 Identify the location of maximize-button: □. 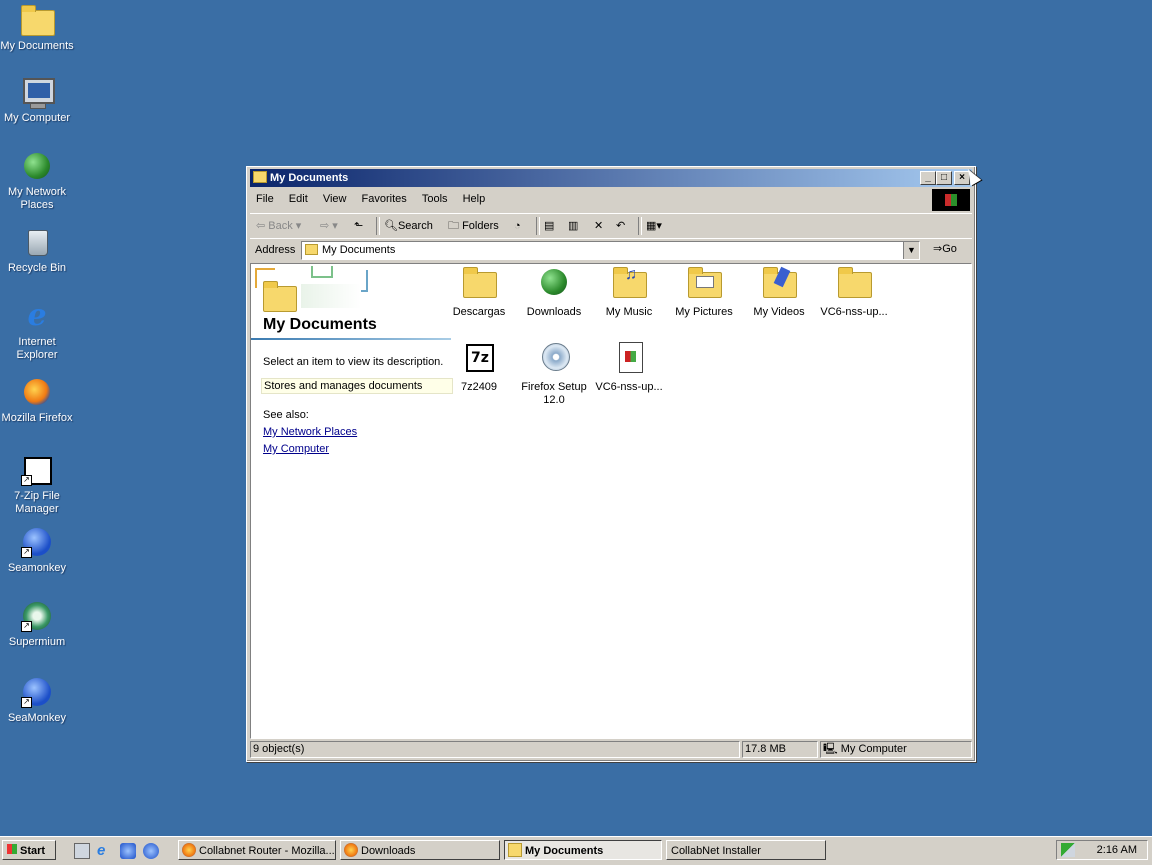
(944, 178).